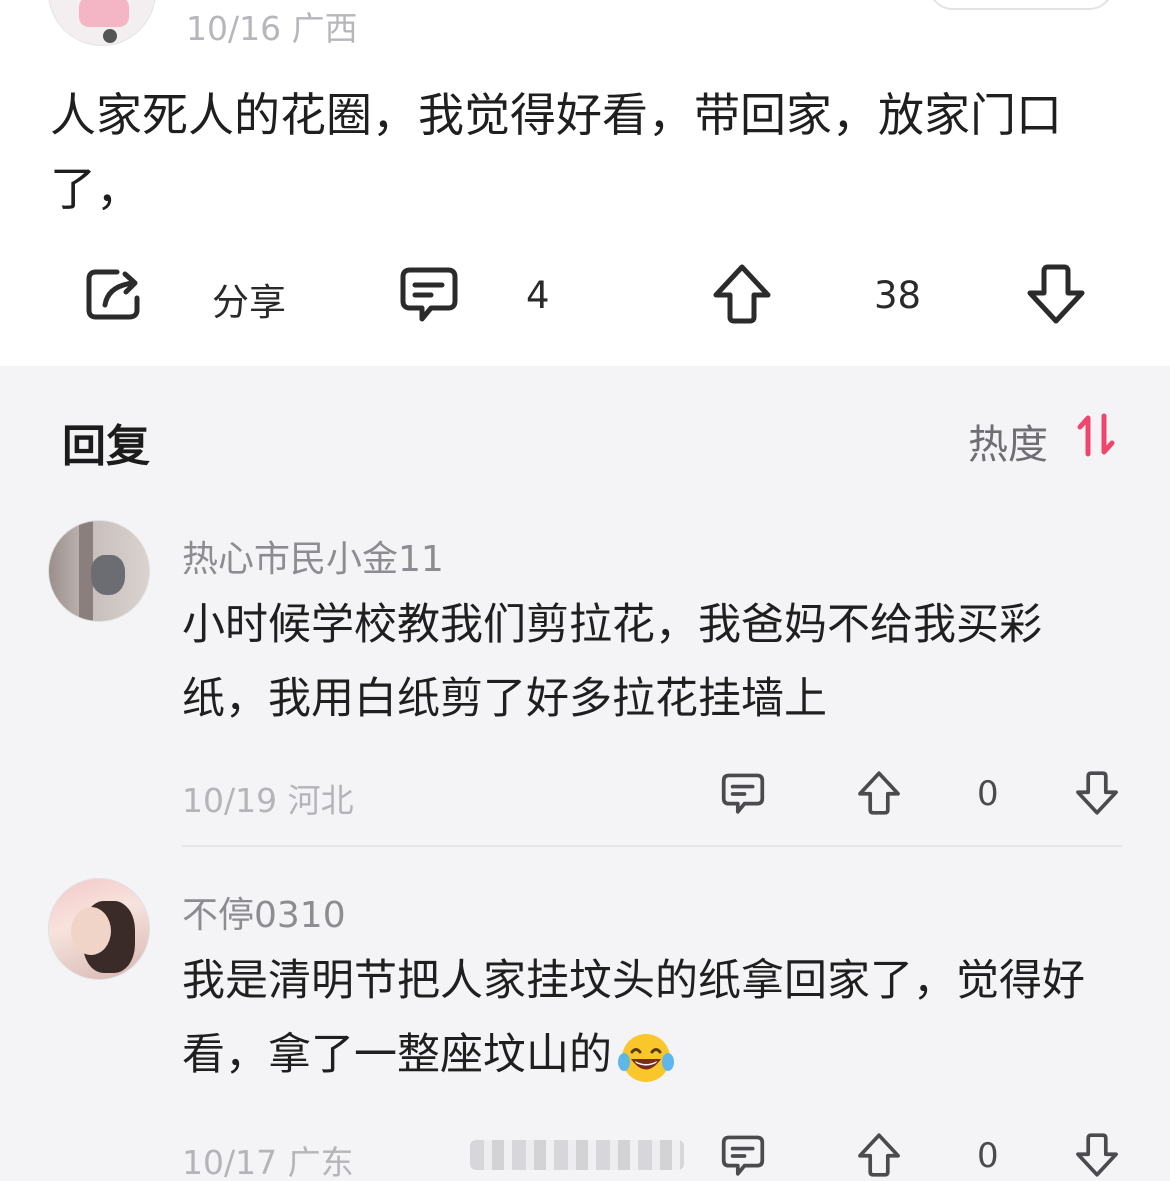  What do you see at coordinates (1021, 5) in the screenshot?
I see `follow-button` at bounding box center [1021, 5].